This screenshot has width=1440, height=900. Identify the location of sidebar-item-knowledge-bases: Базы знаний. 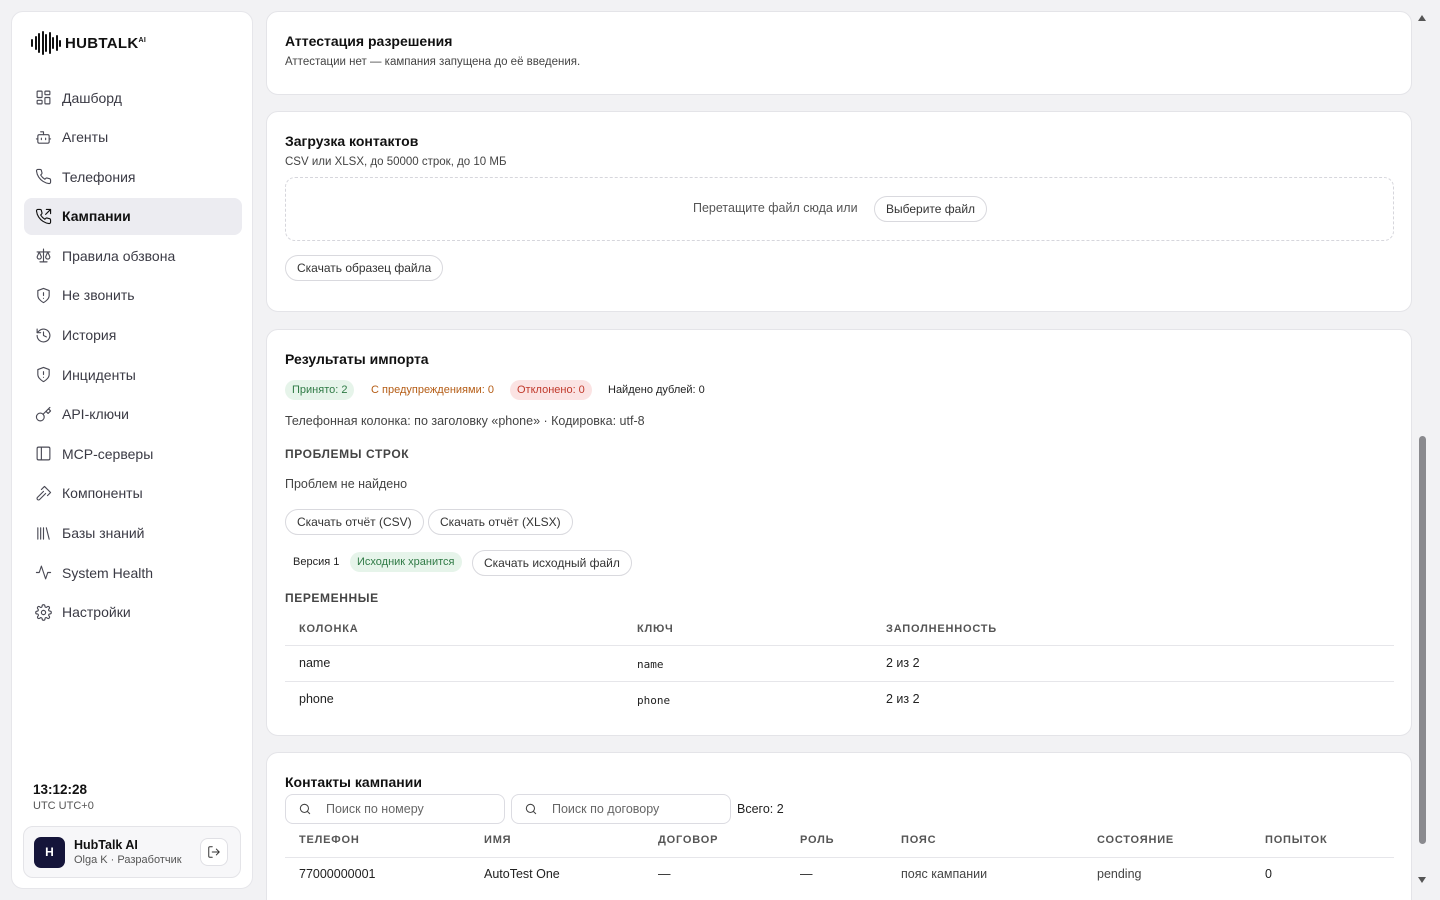
(133, 533).